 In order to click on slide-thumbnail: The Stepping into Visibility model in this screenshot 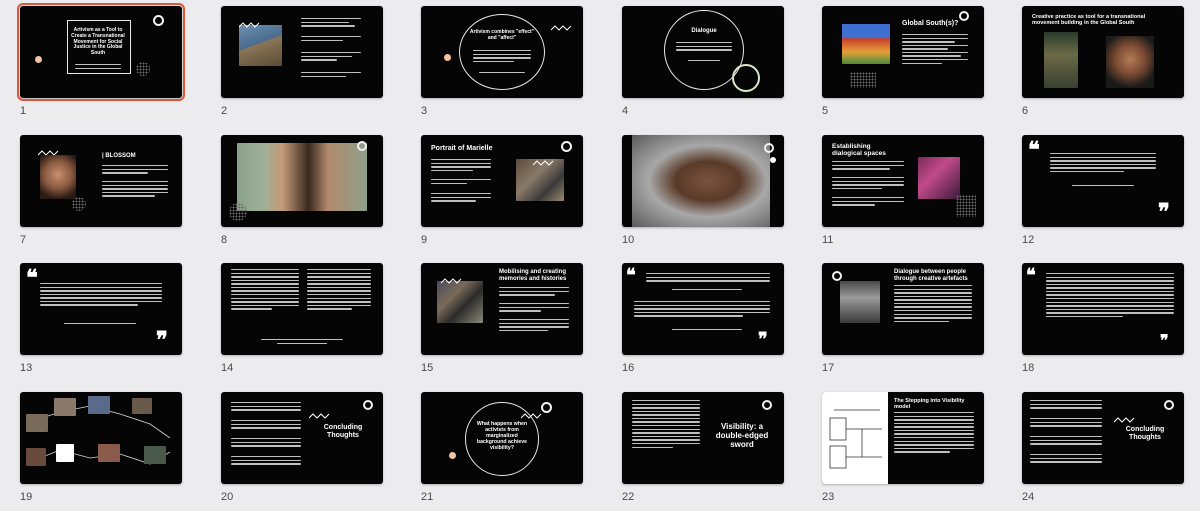, I will do `click(903, 438)`.